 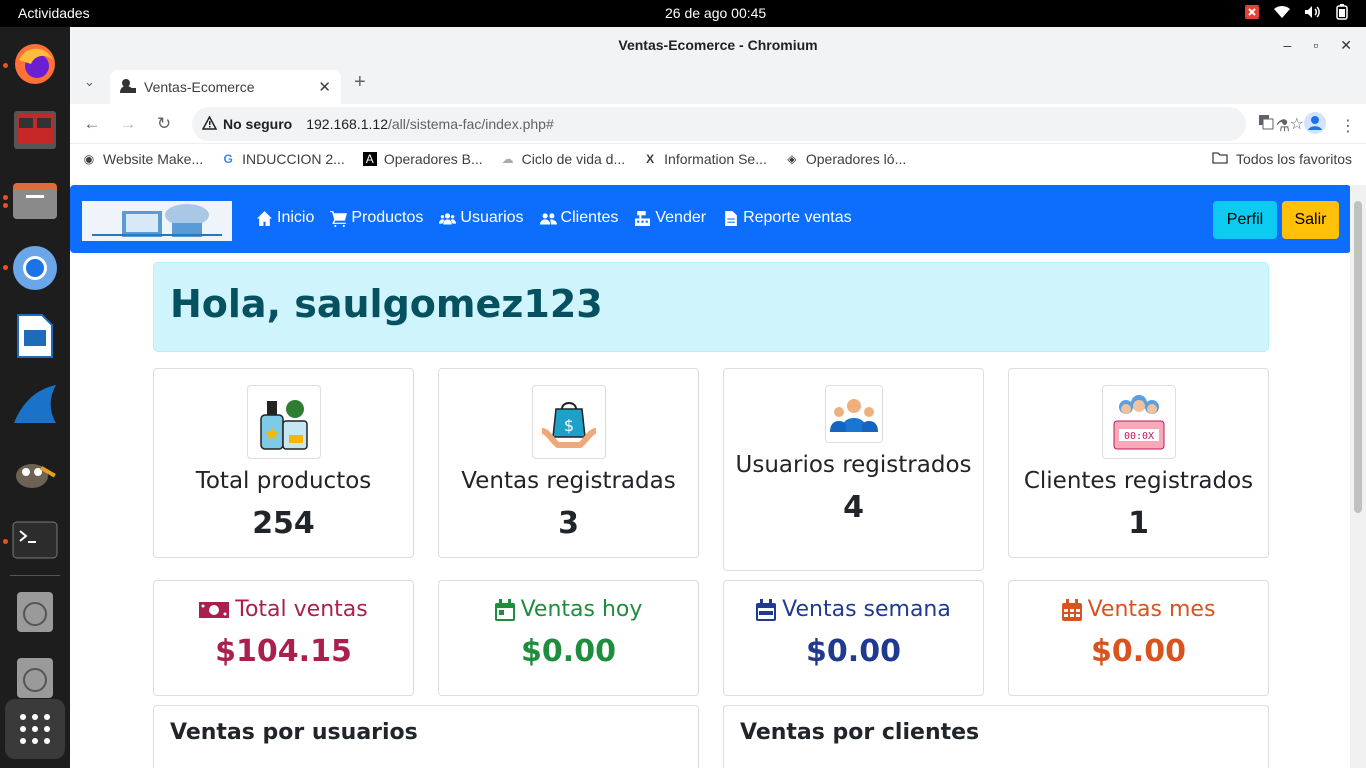 What do you see at coordinates (481, 218) in the screenshot?
I see `nav-usuarios: Usuarios` at bounding box center [481, 218].